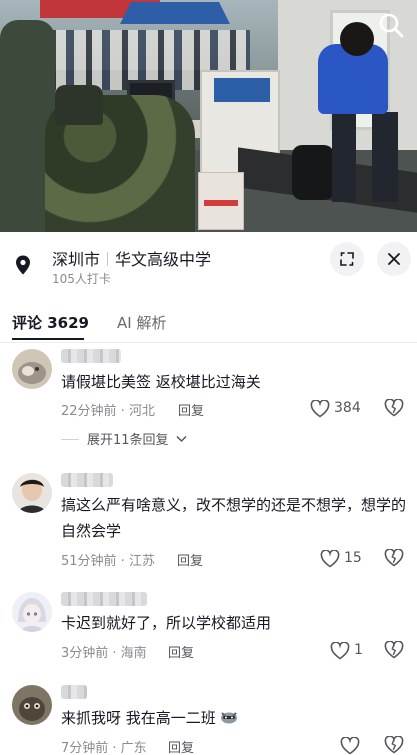  What do you see at coordinates (23, 265) in the screenshot?
I see `location-pin-icon` at bounding box center [23, 265].